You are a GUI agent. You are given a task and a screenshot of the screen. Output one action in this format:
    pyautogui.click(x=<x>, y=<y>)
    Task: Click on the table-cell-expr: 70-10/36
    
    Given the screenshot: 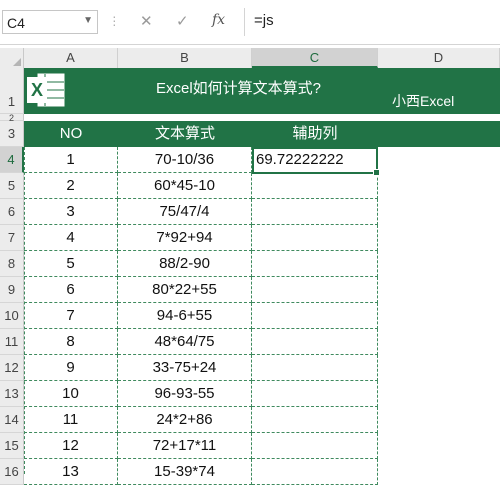 What is the action you would take?
    pyautogui.click(x=185, y=160)
    